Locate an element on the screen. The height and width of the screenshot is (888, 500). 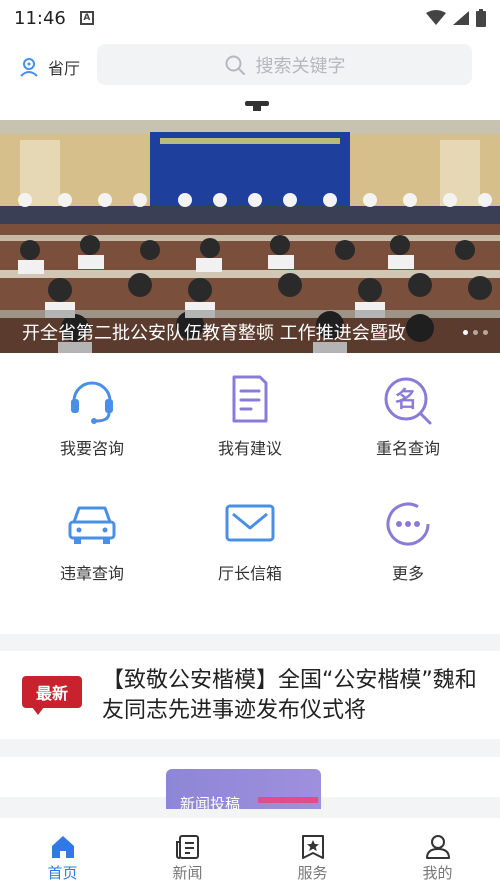
tab-home: 首页 is located at coordinates (62, 853).